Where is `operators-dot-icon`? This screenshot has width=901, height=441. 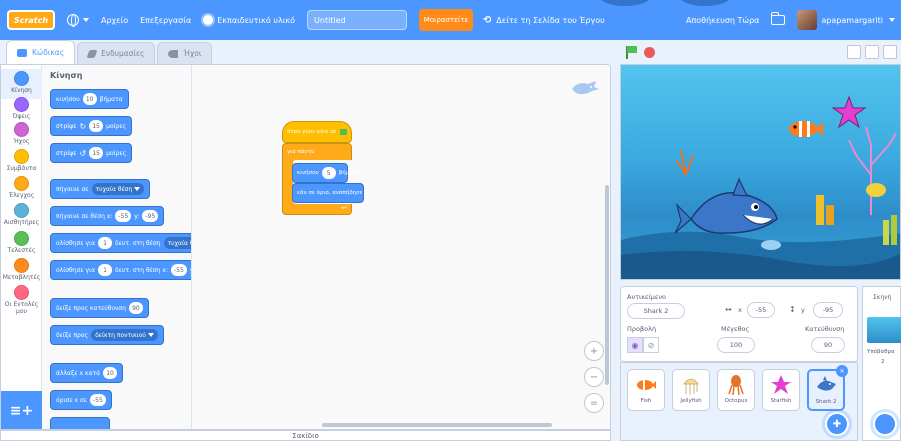
operators-dot-icon is located at coordinates (21, 238).